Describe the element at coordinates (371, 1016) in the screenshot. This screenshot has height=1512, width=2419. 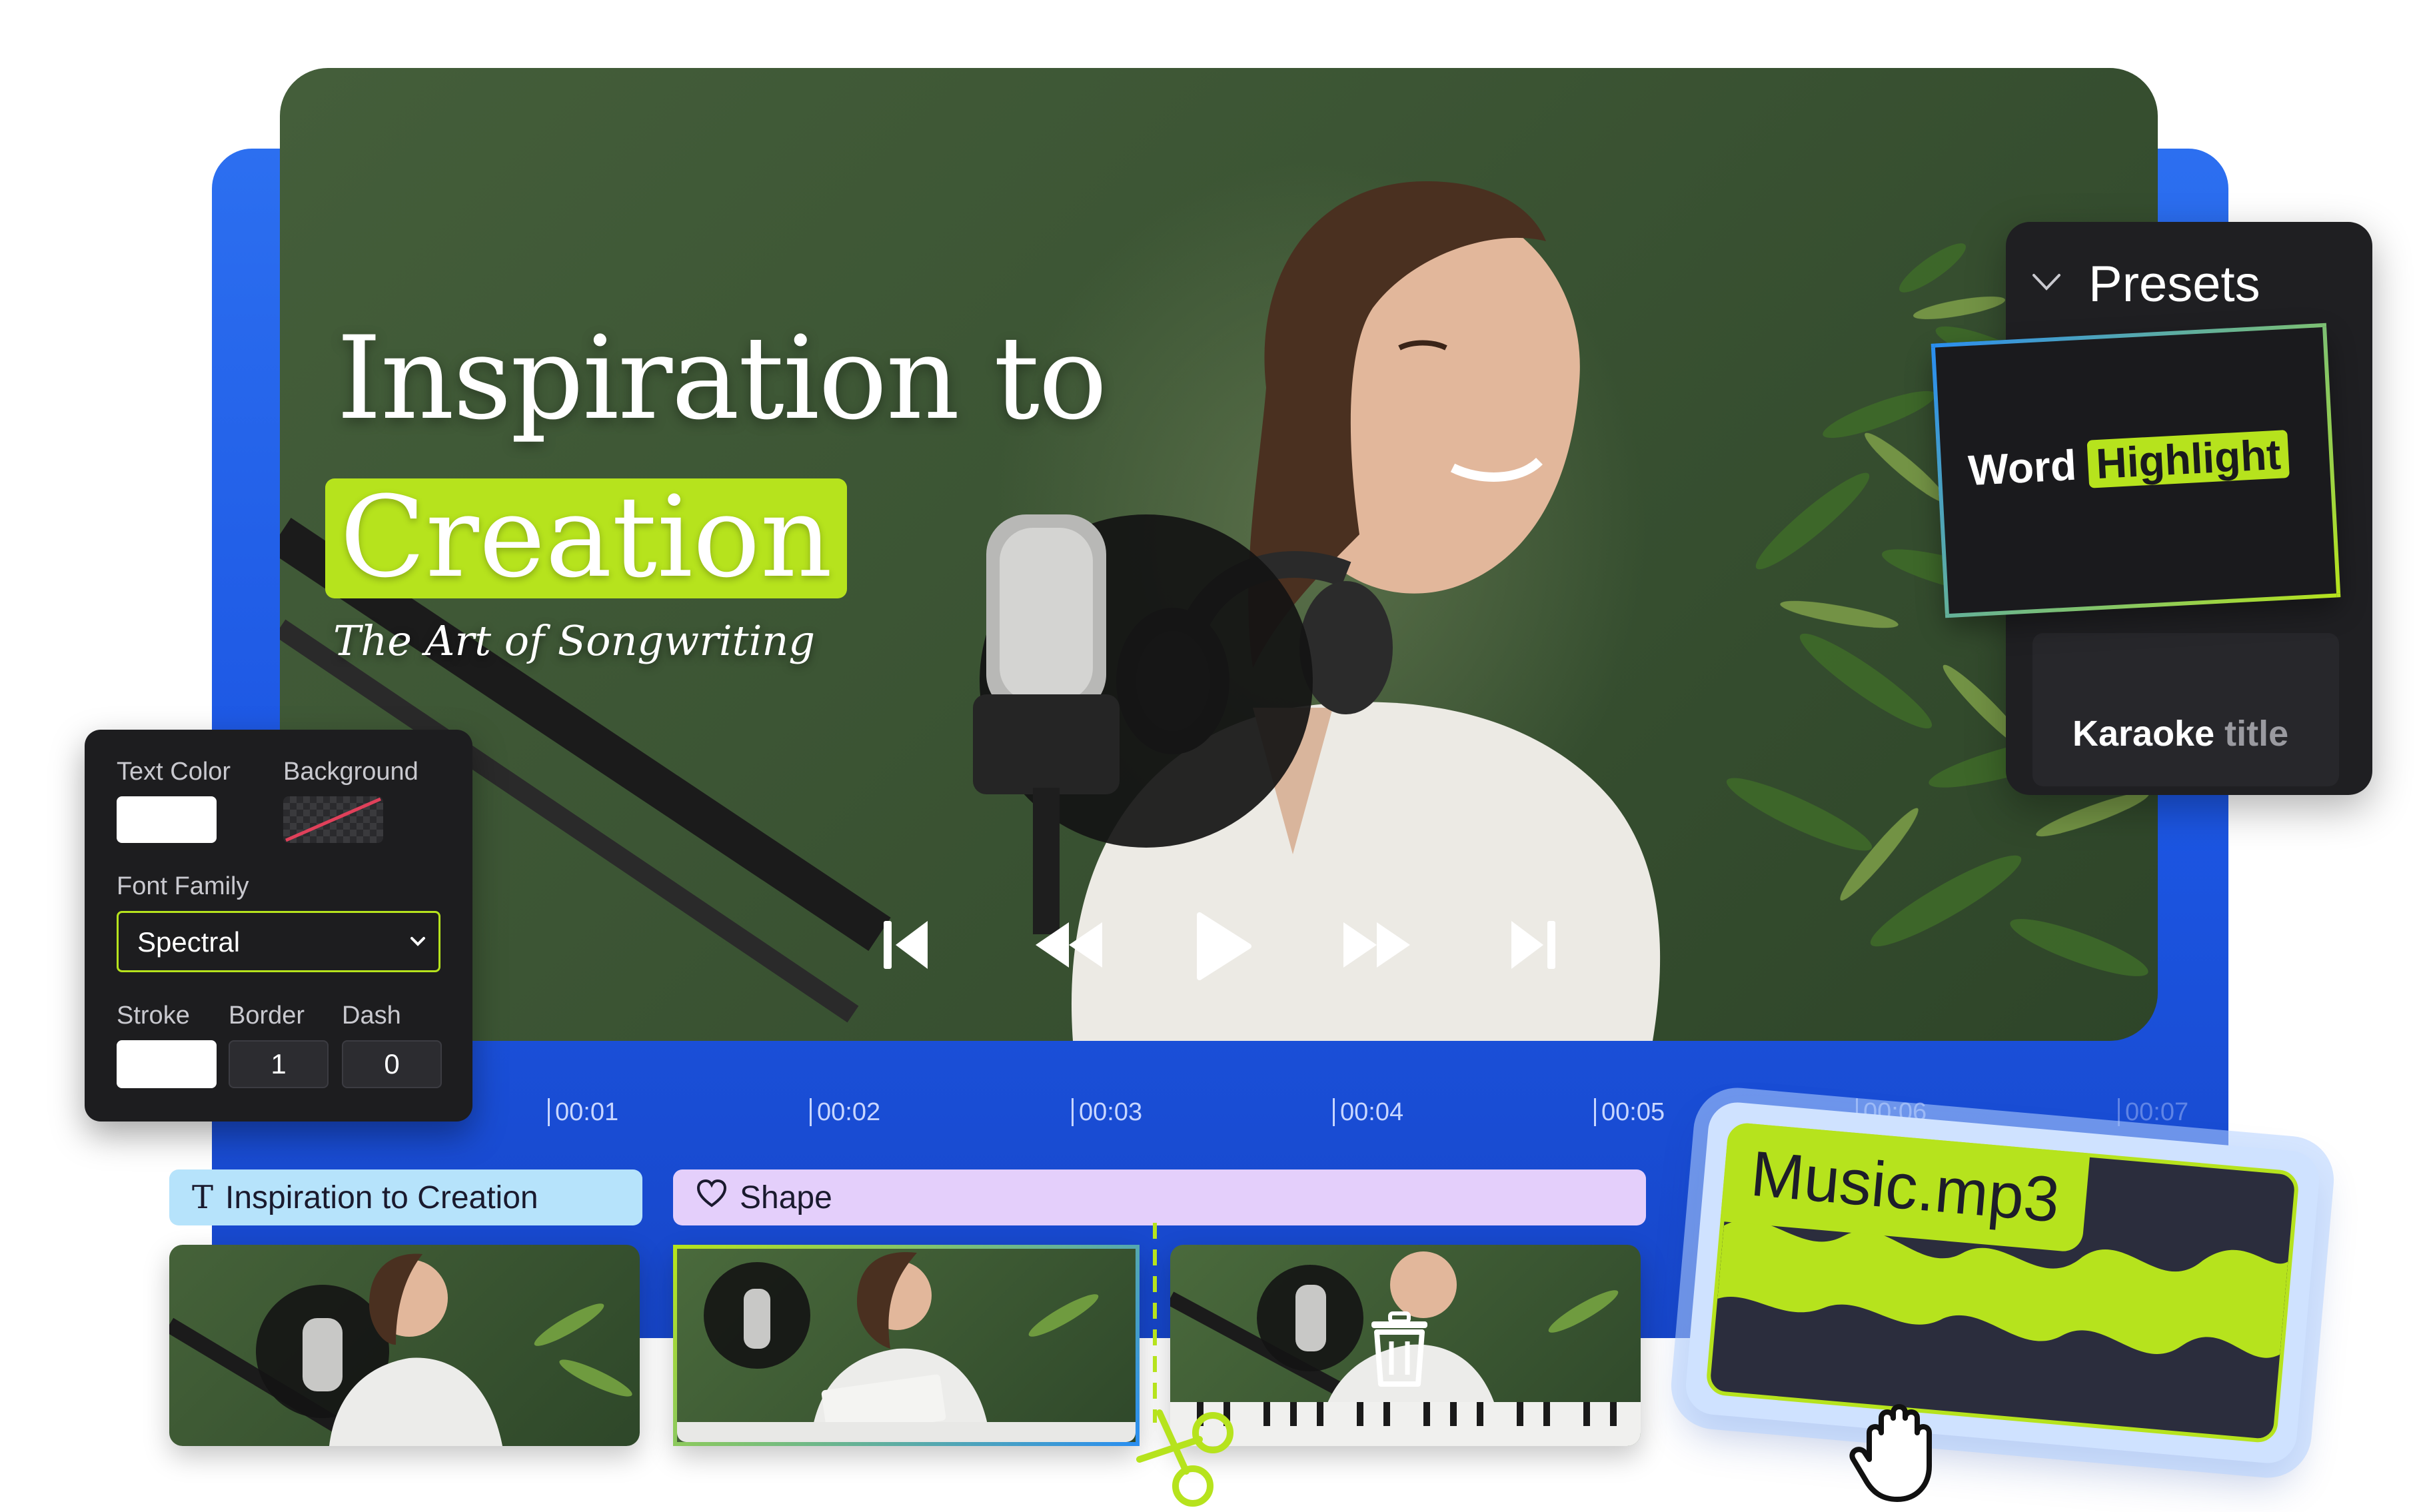
I see `dash-label: Dash` at that location.